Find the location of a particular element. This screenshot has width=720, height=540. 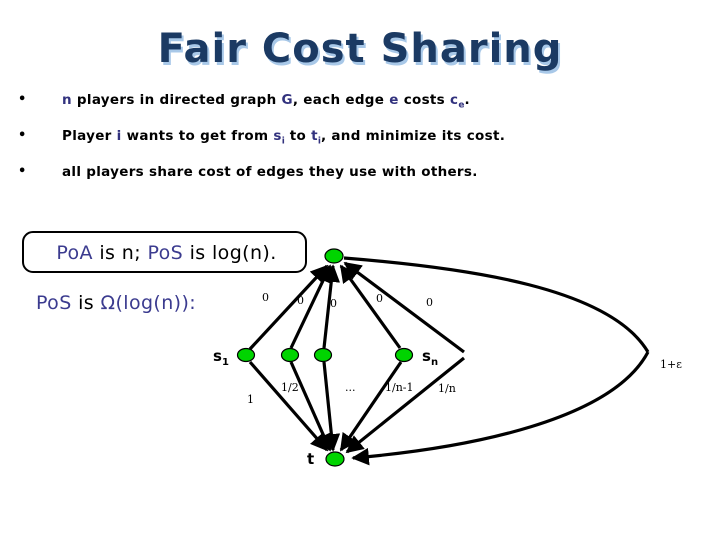

graph-nodes is located at coordinates (325, 357).